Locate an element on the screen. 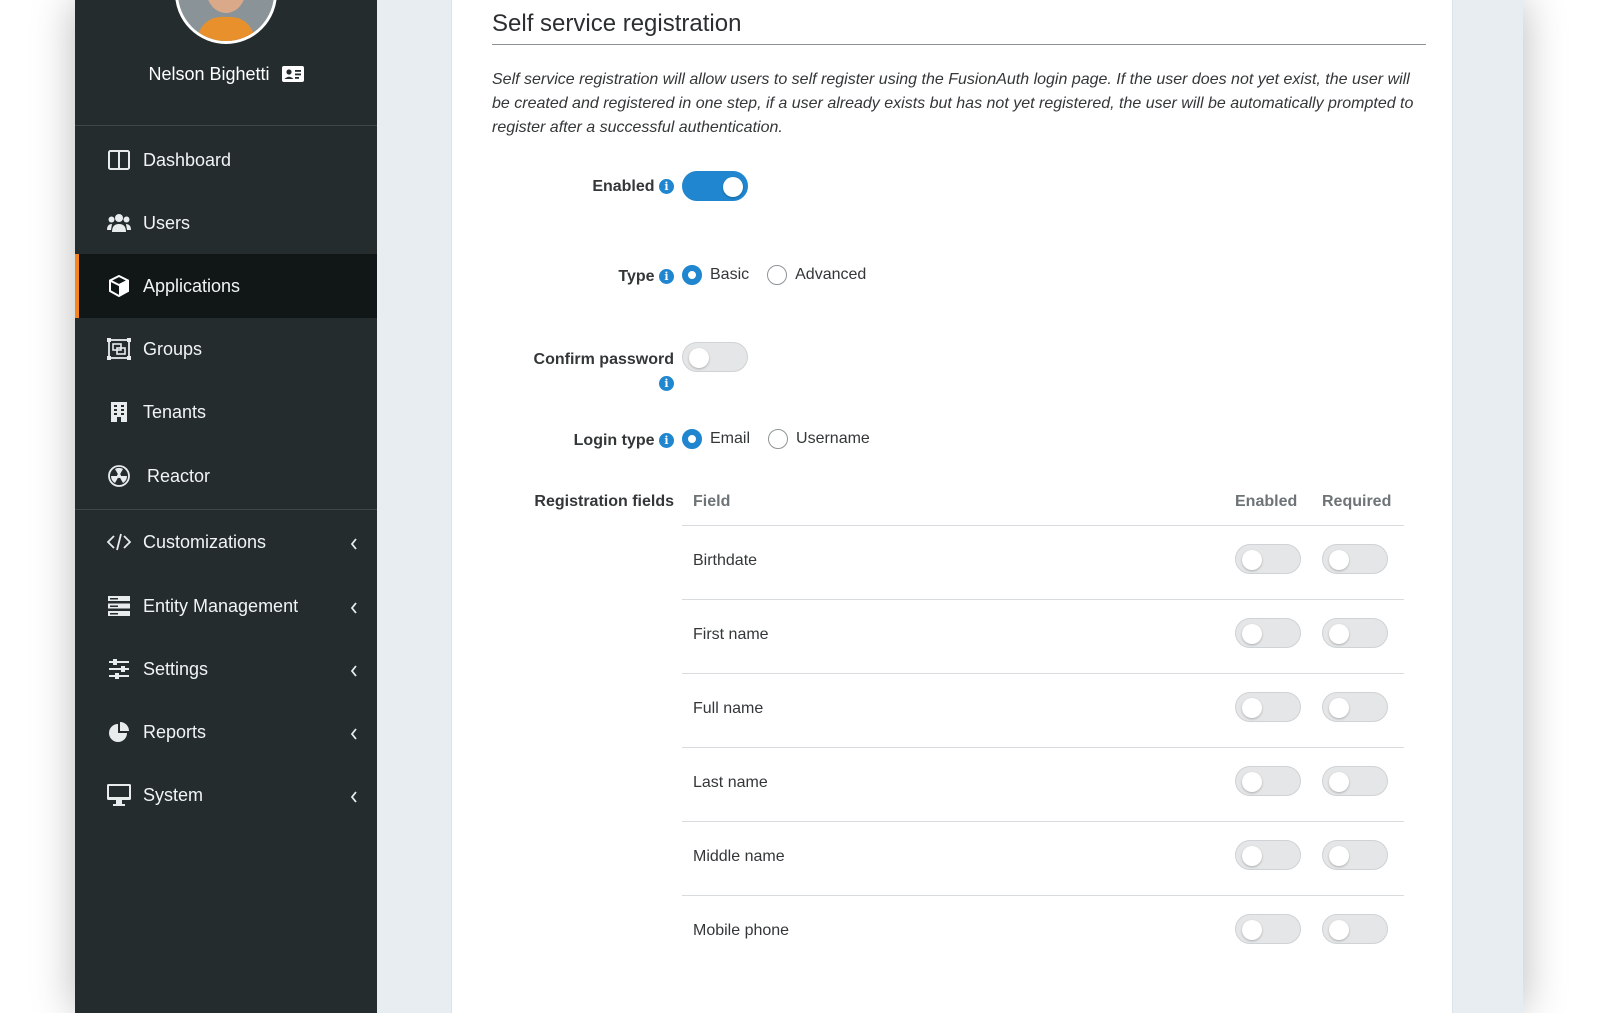 The image size is (1600, 1013). sidebar-item-entity-management: Entity Management is located at coordinates (226, 606).